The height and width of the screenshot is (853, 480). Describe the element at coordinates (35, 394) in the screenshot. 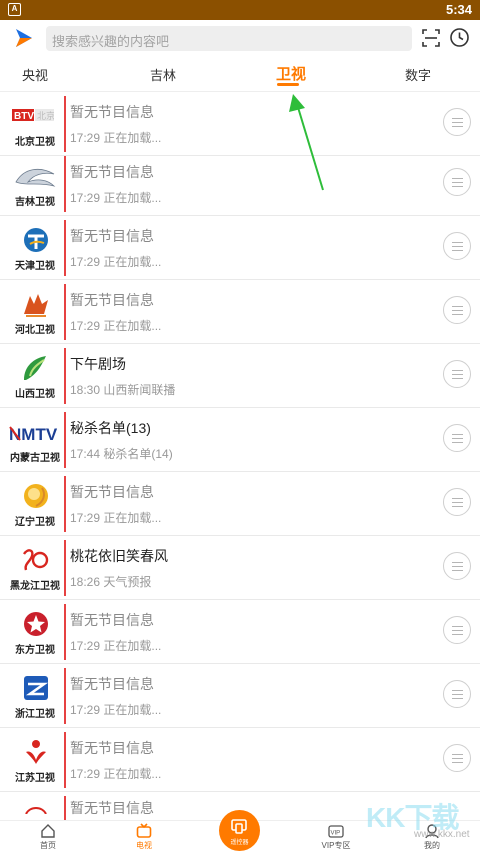

I see `channel-name: 山西卫视` at that location.